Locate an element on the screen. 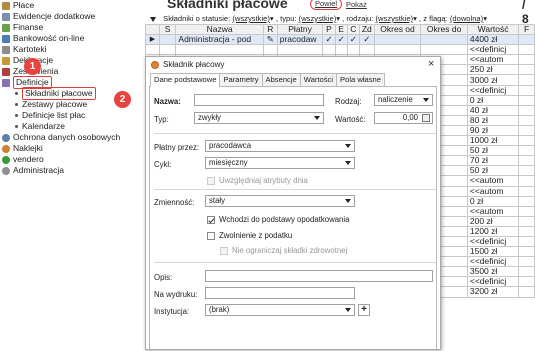 This screenshot has width=535, height=351. column-header: R is located at coordinates (270, 29).